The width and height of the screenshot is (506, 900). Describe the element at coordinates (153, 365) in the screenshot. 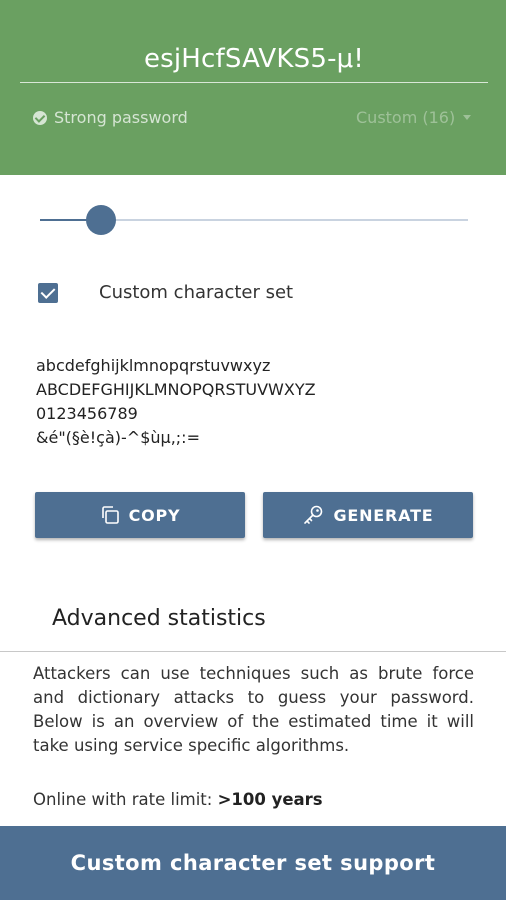

I see `charset-line: abcdefghijklmnopqrstuvwxyz` at that location.